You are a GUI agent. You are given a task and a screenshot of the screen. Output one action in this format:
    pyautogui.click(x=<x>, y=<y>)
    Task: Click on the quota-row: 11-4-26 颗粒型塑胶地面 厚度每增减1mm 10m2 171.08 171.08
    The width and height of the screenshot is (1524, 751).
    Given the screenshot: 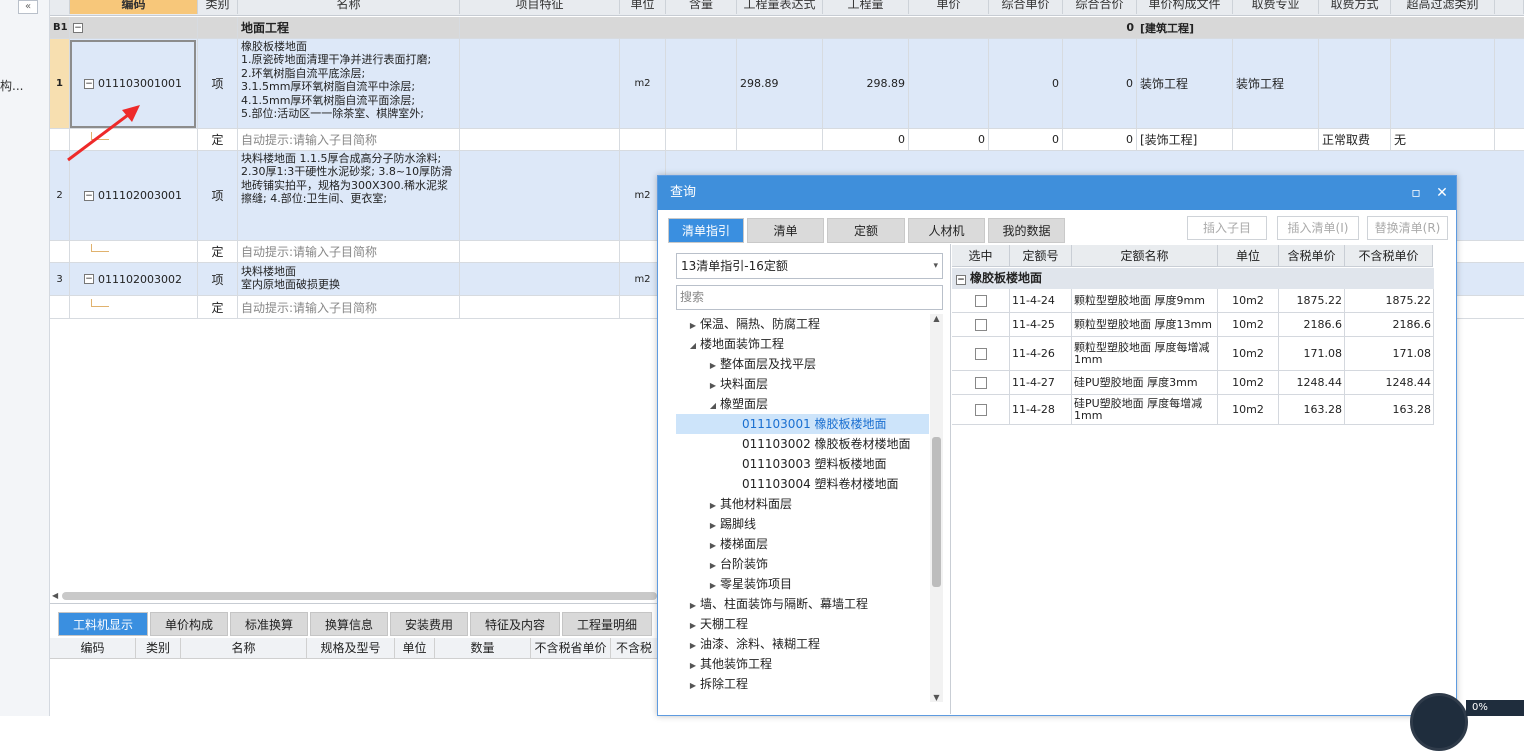 What is the action you would take?
    pyautogui.click(x=1193, y=354)
    